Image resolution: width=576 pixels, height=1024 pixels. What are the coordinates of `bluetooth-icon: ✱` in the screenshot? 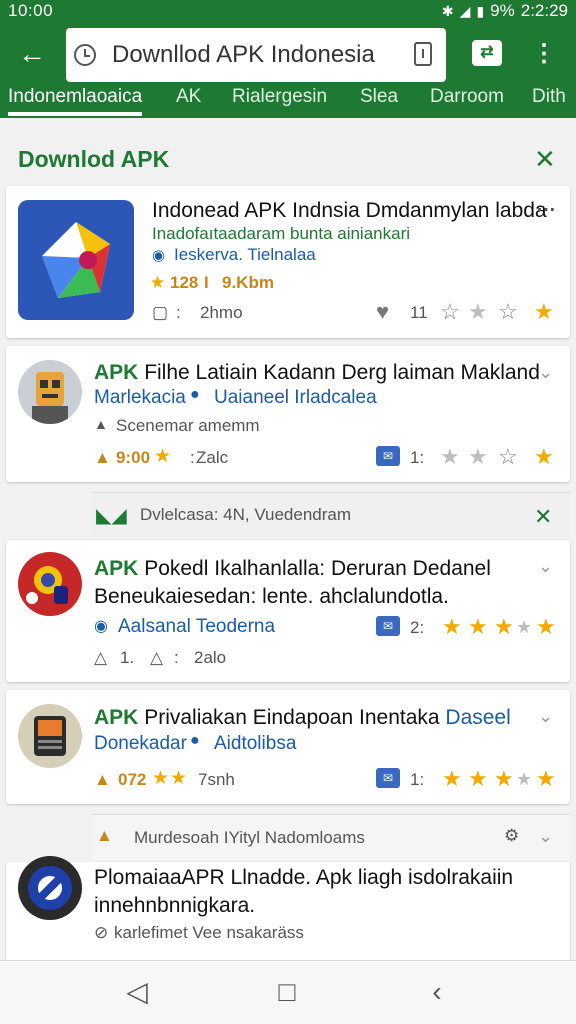 It's located at (447, 10).